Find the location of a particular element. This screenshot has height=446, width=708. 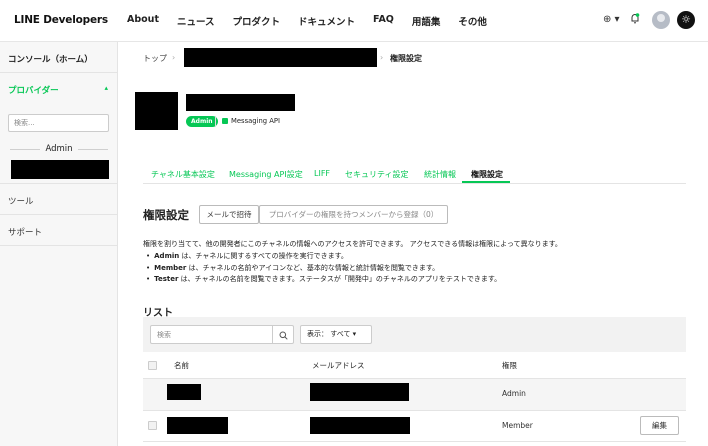

sidebar-item-provider-label: プロバイダー is located at coordinates (33, 91).